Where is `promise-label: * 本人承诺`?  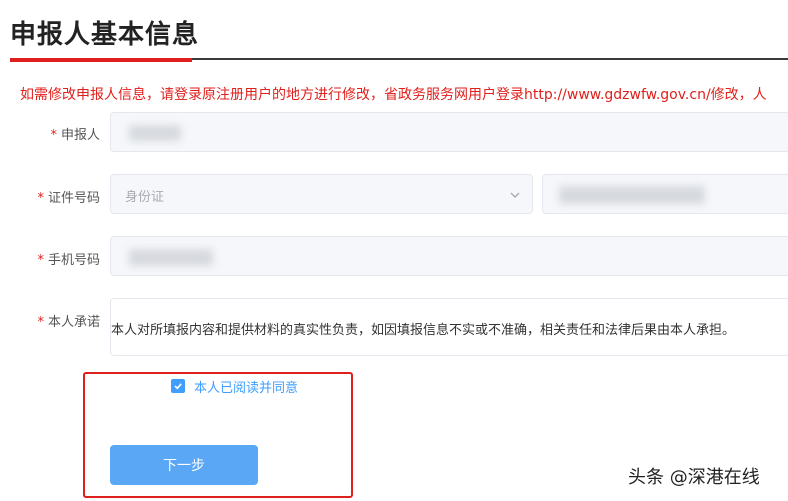
promise-label: * 本人承诺 is located at coordinates (50, 320).